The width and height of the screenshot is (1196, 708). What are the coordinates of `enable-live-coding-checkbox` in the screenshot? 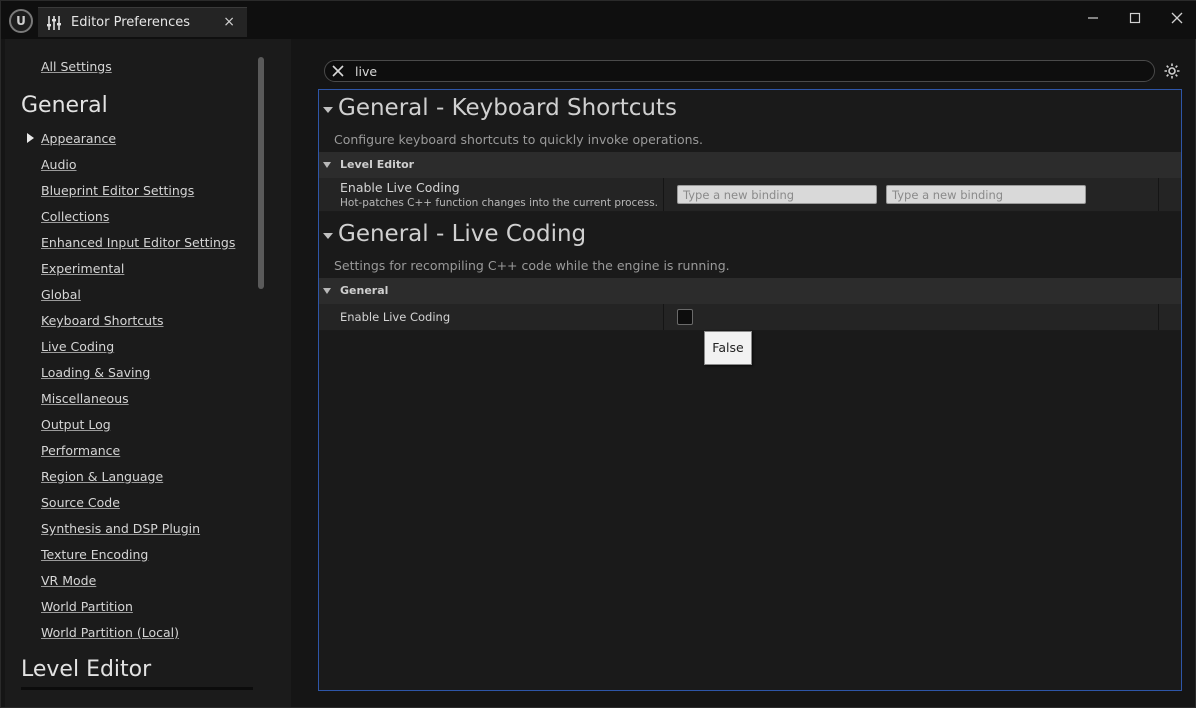 It's located at (685, 317).